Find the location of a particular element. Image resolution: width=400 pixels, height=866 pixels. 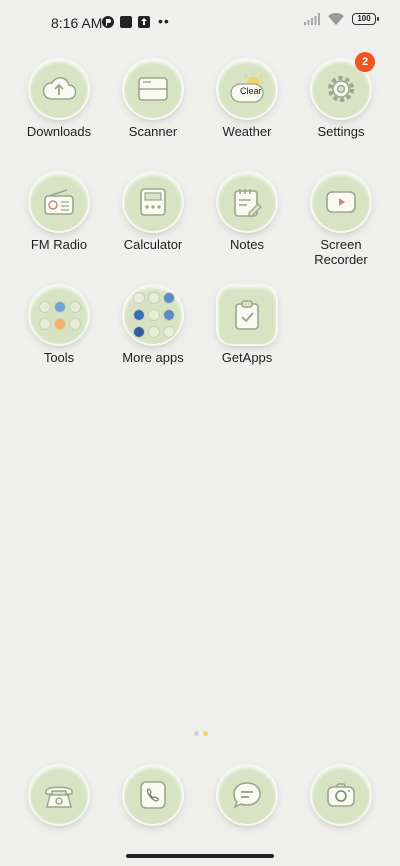

app-notes: Notes is located at coordinates (247, 212).